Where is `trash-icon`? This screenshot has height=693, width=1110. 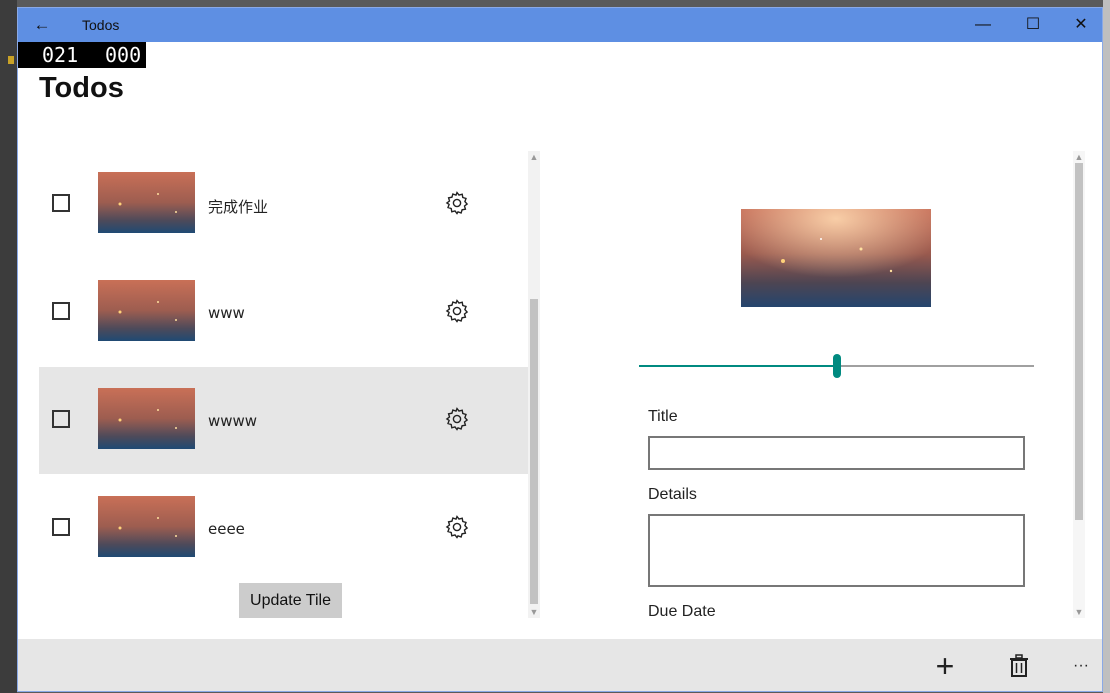 trash-icon is located at coordinates (1019, 666).